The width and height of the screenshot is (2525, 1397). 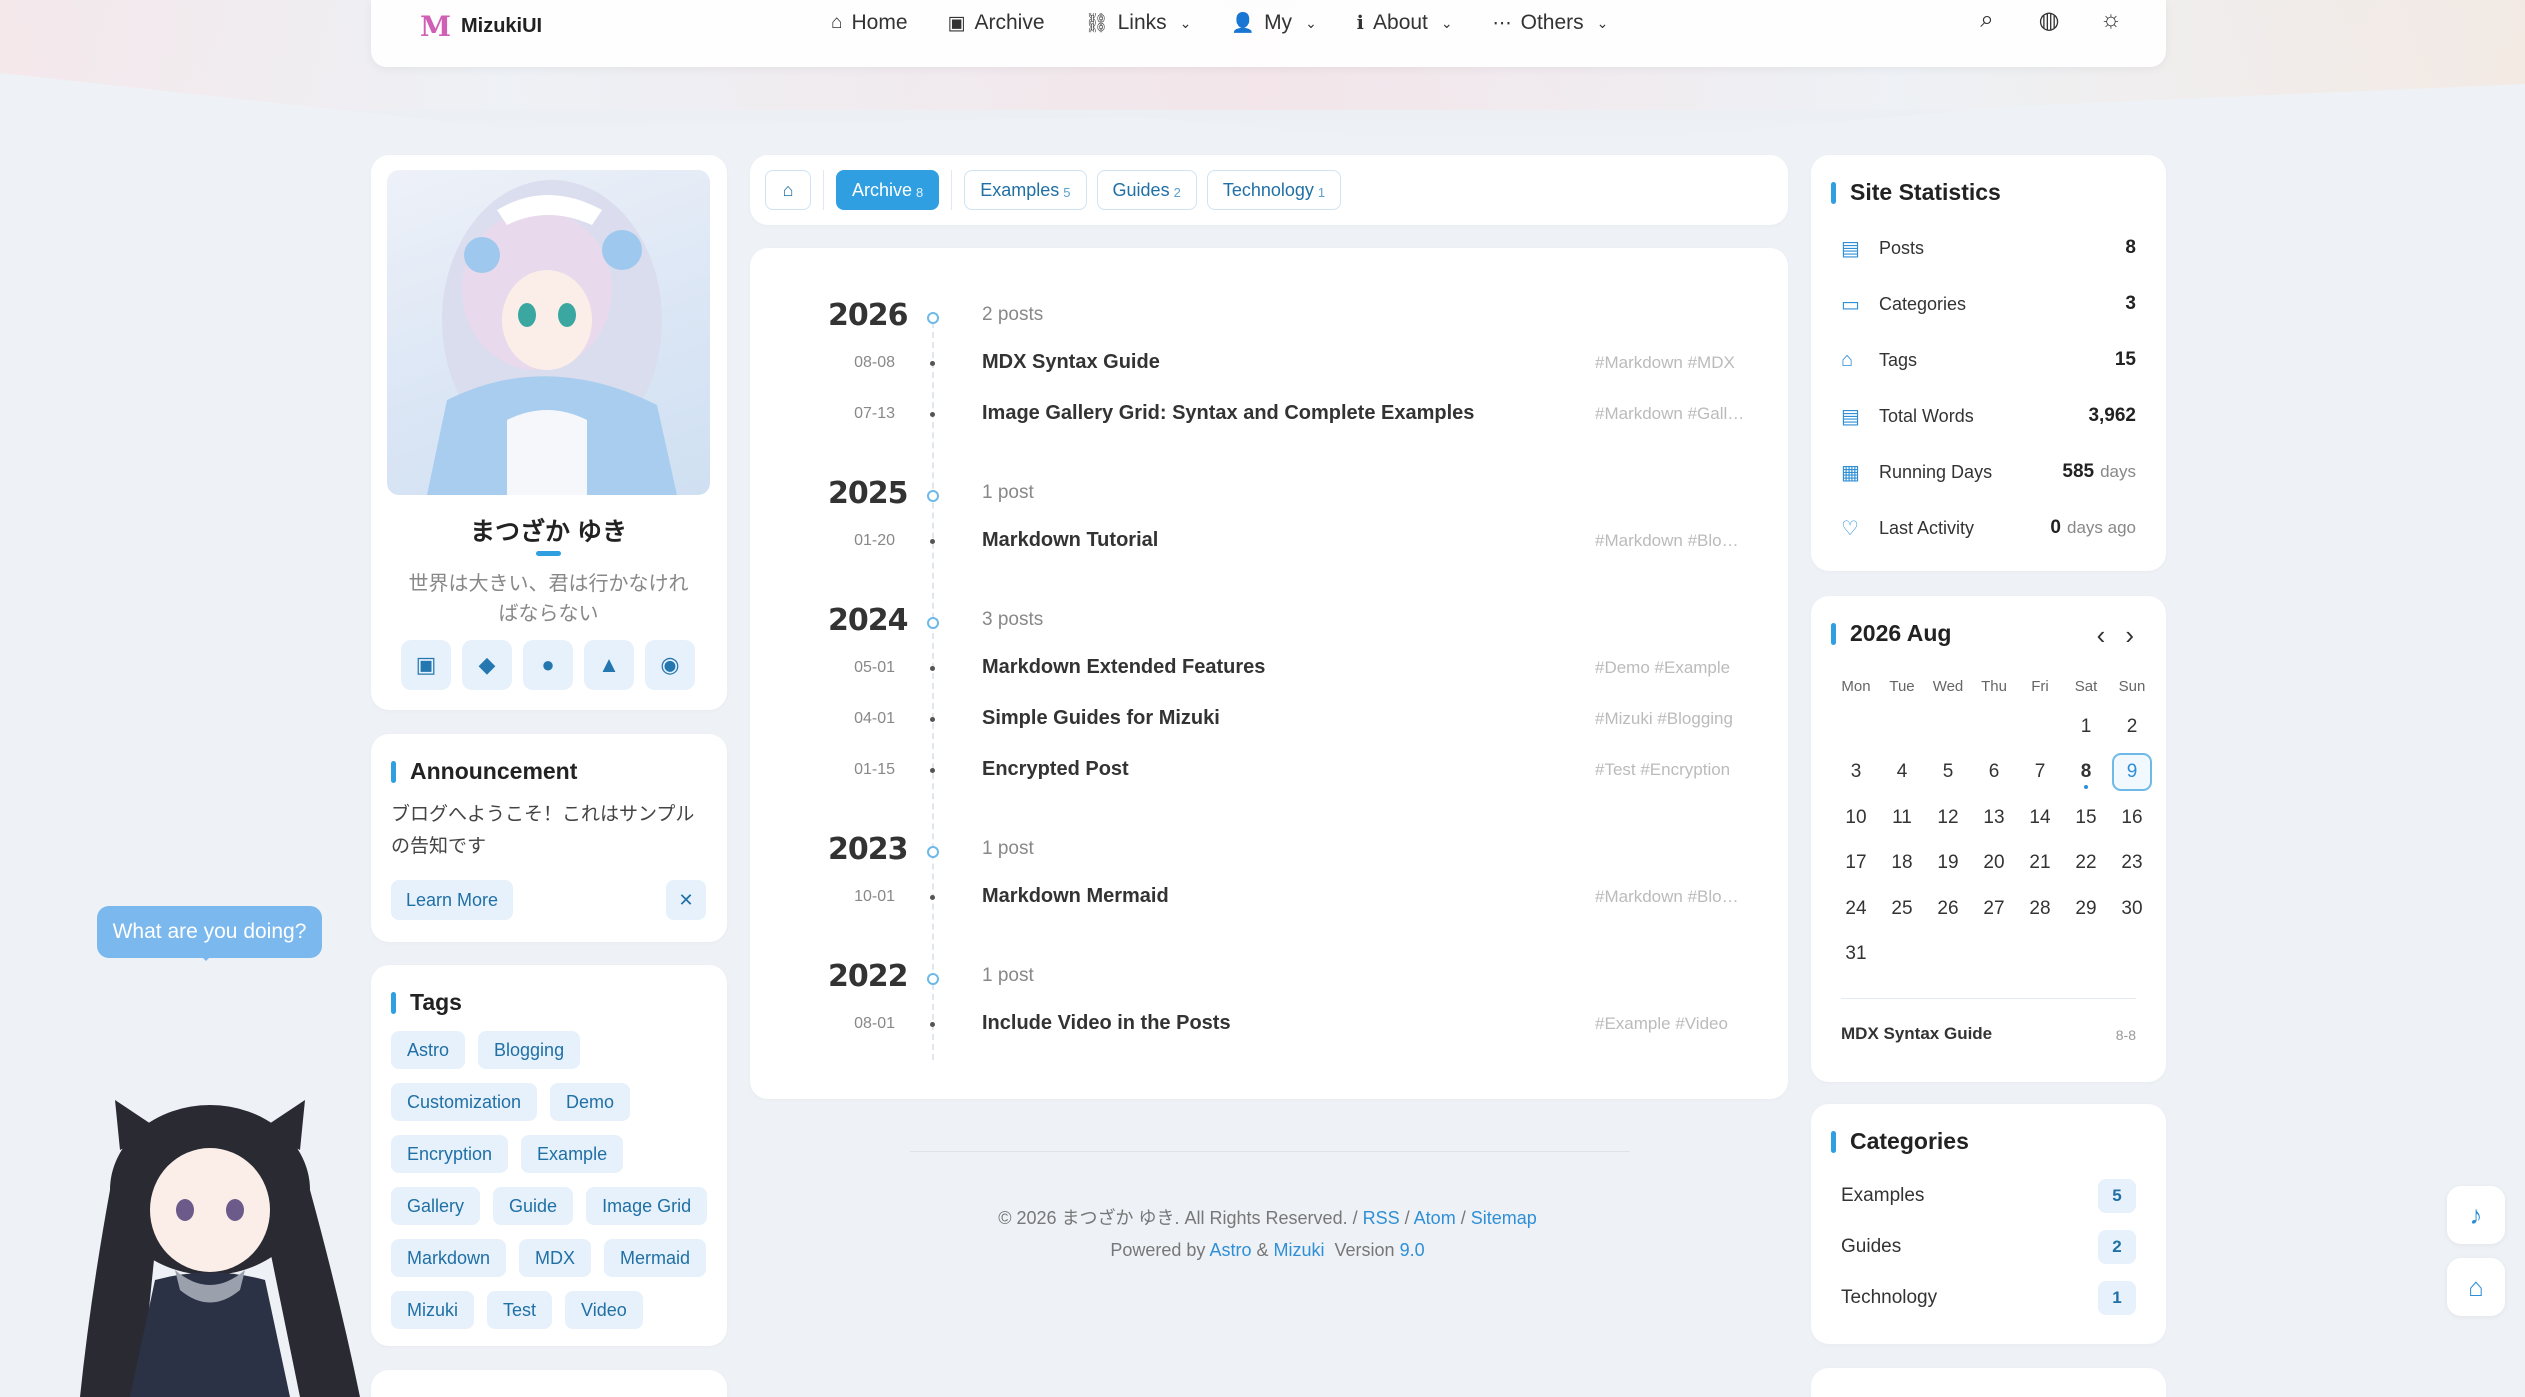 I want to click on calendar-day: 7, so click(x=2040, y=773).